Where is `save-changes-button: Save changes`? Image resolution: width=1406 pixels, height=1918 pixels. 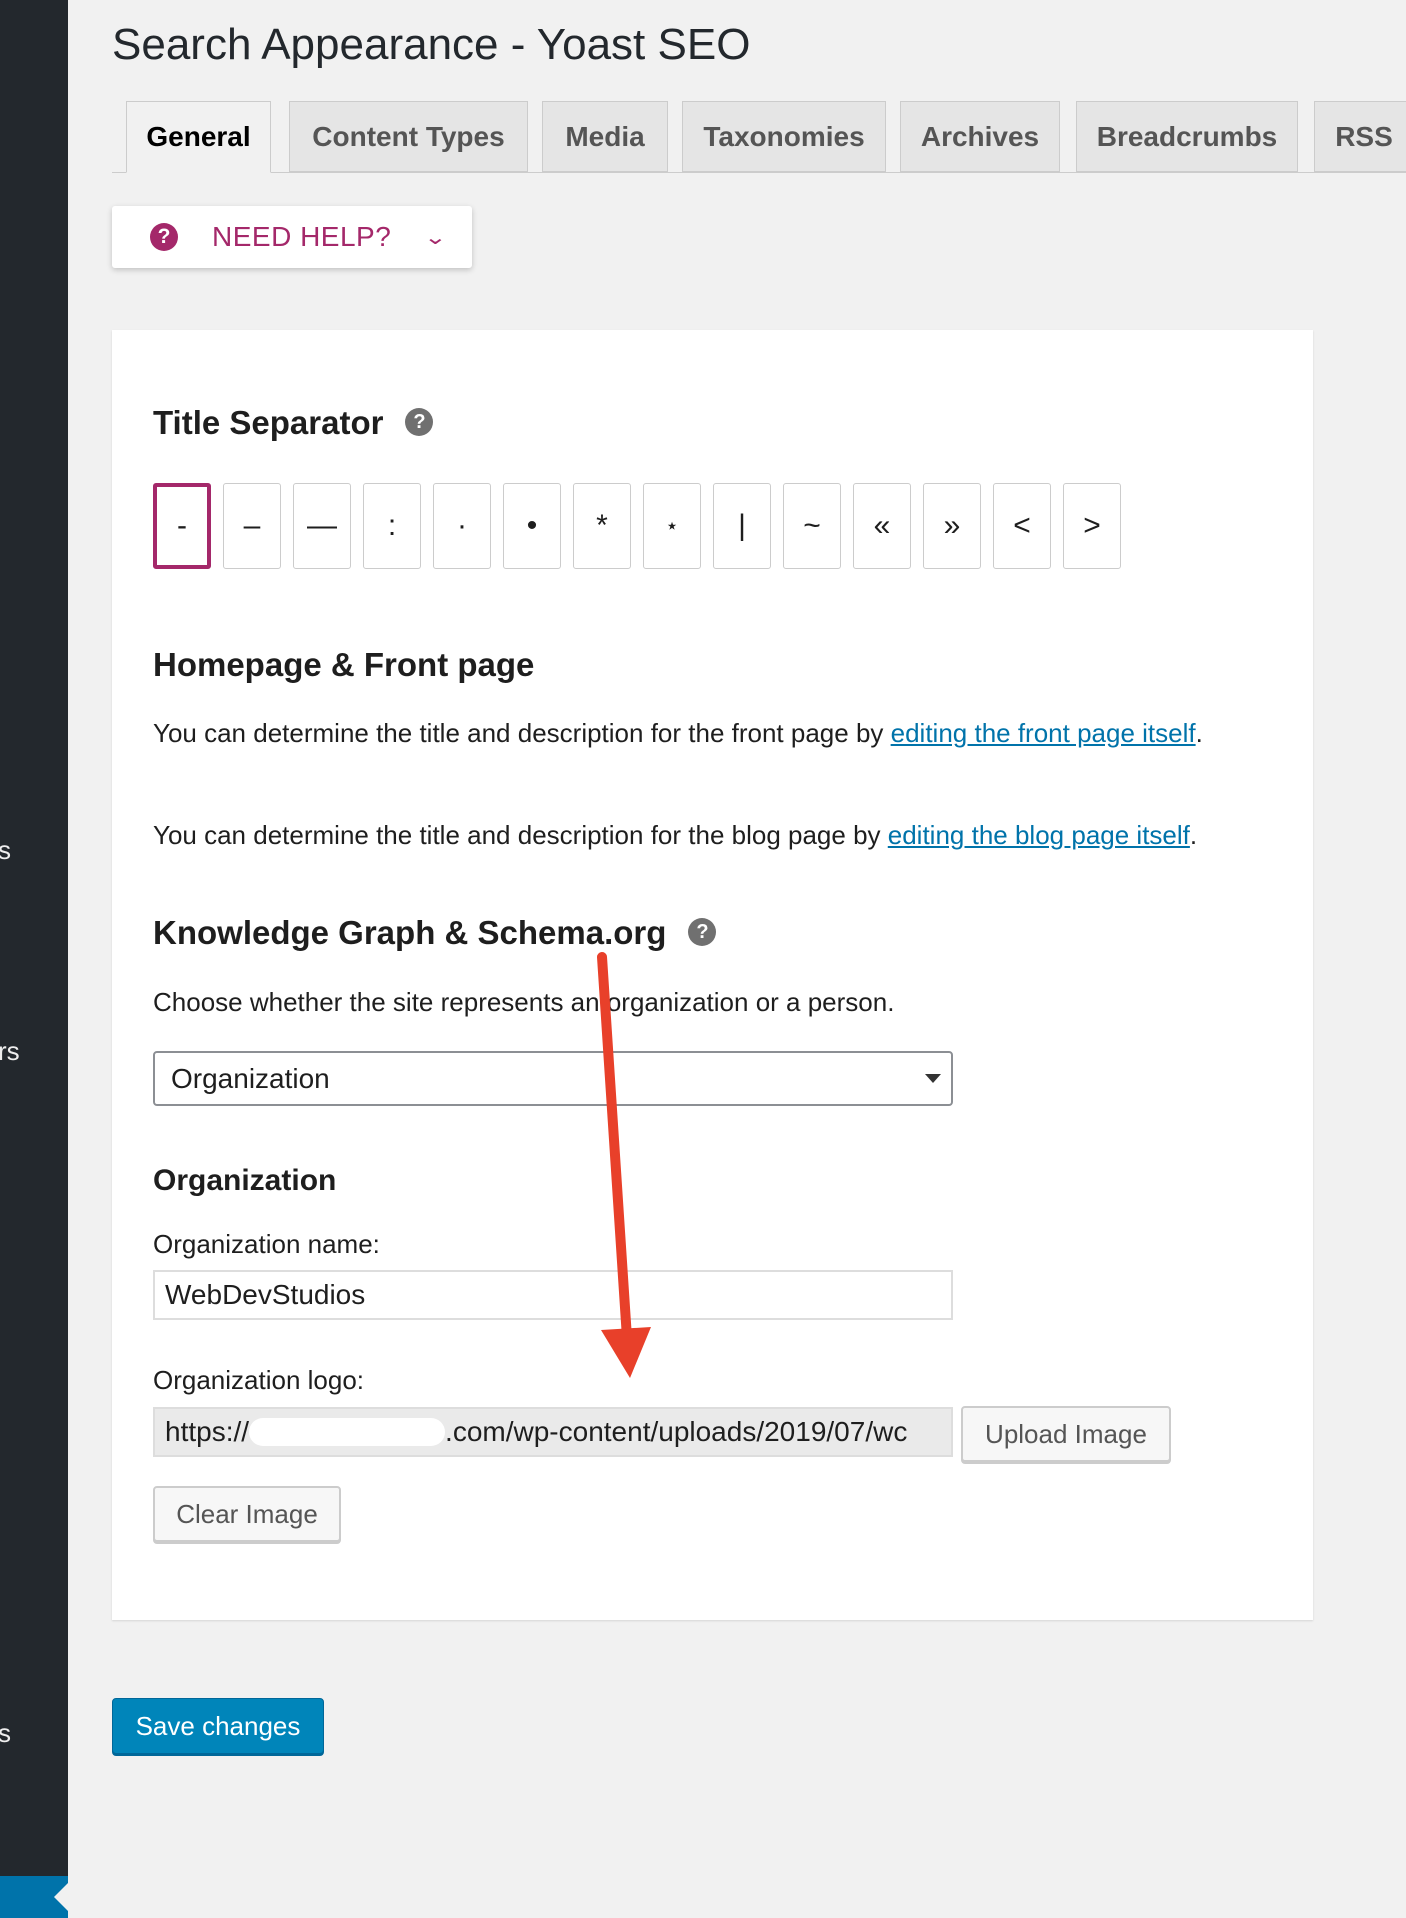
save-changes-button: Save changes is located at coordinates (218, 1726).